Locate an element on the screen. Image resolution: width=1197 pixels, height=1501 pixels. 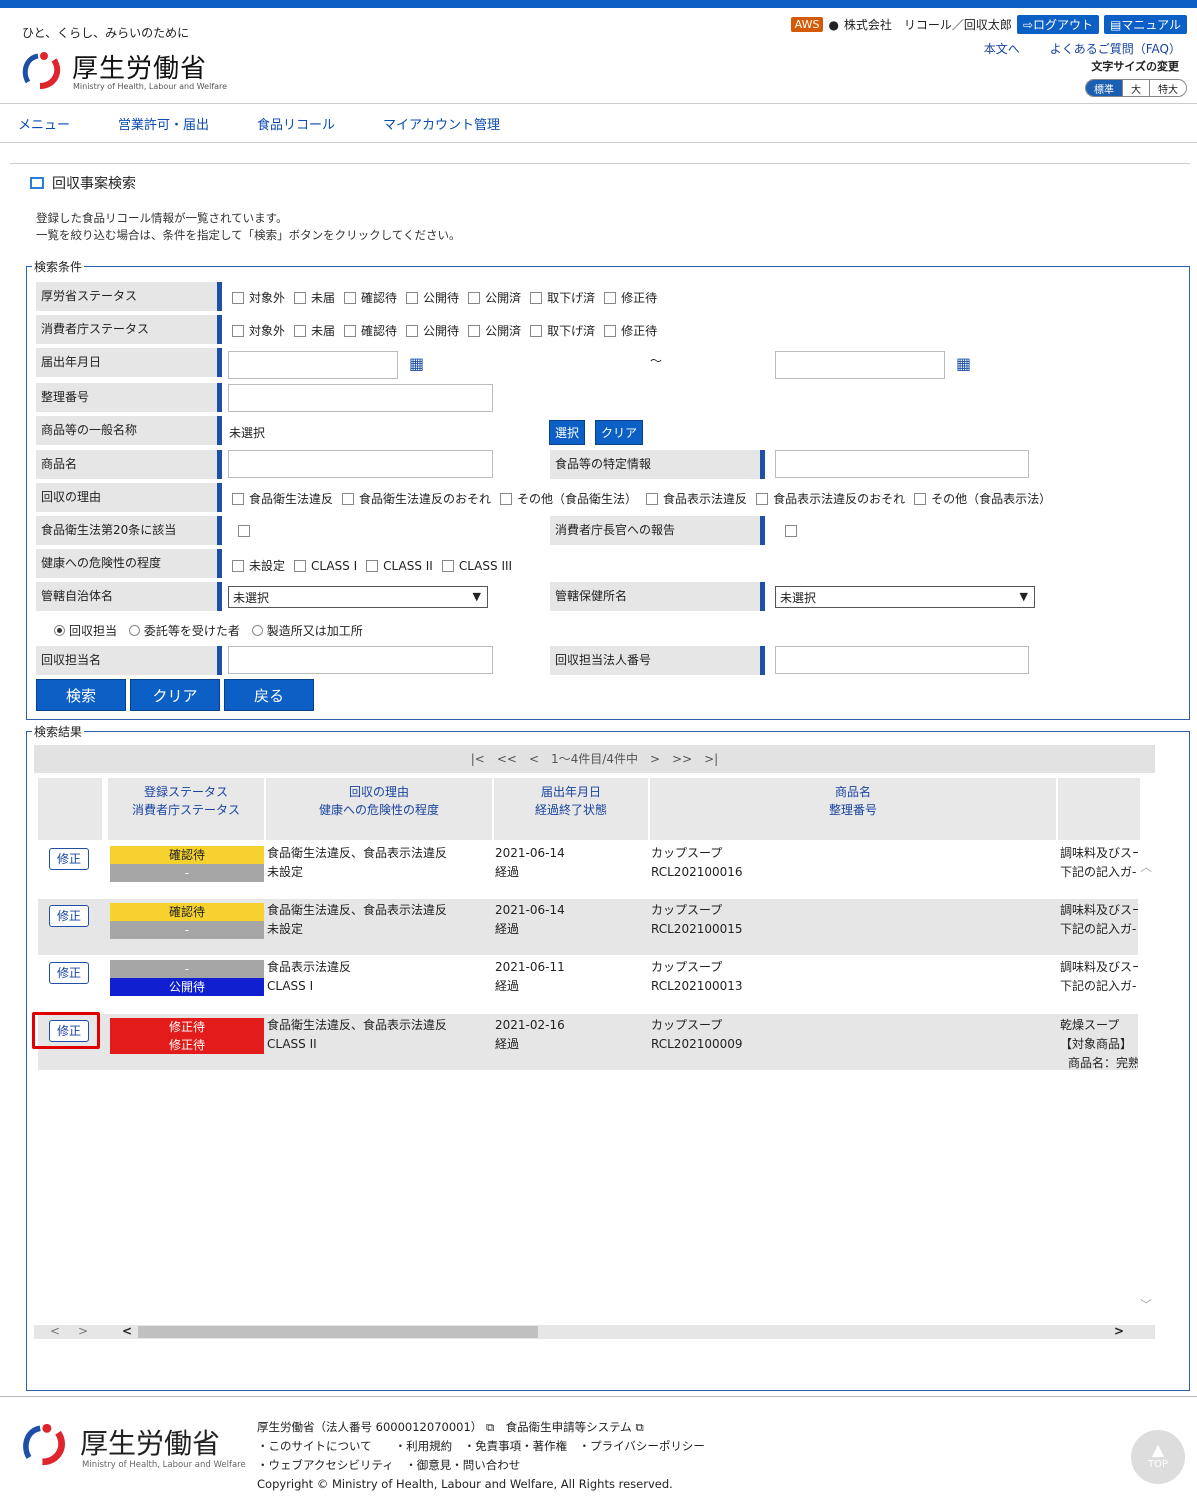
label-art20: 食品衛生法第20条に該当 is located at coordinates (129, 530).